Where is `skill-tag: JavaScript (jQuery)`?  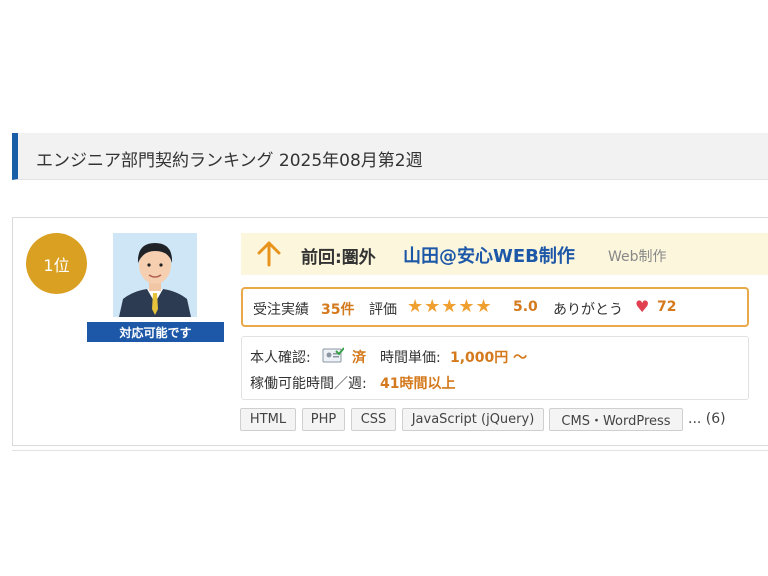
skill-tag: JavaScript (jQuery) is located at coordinates (473, 419).